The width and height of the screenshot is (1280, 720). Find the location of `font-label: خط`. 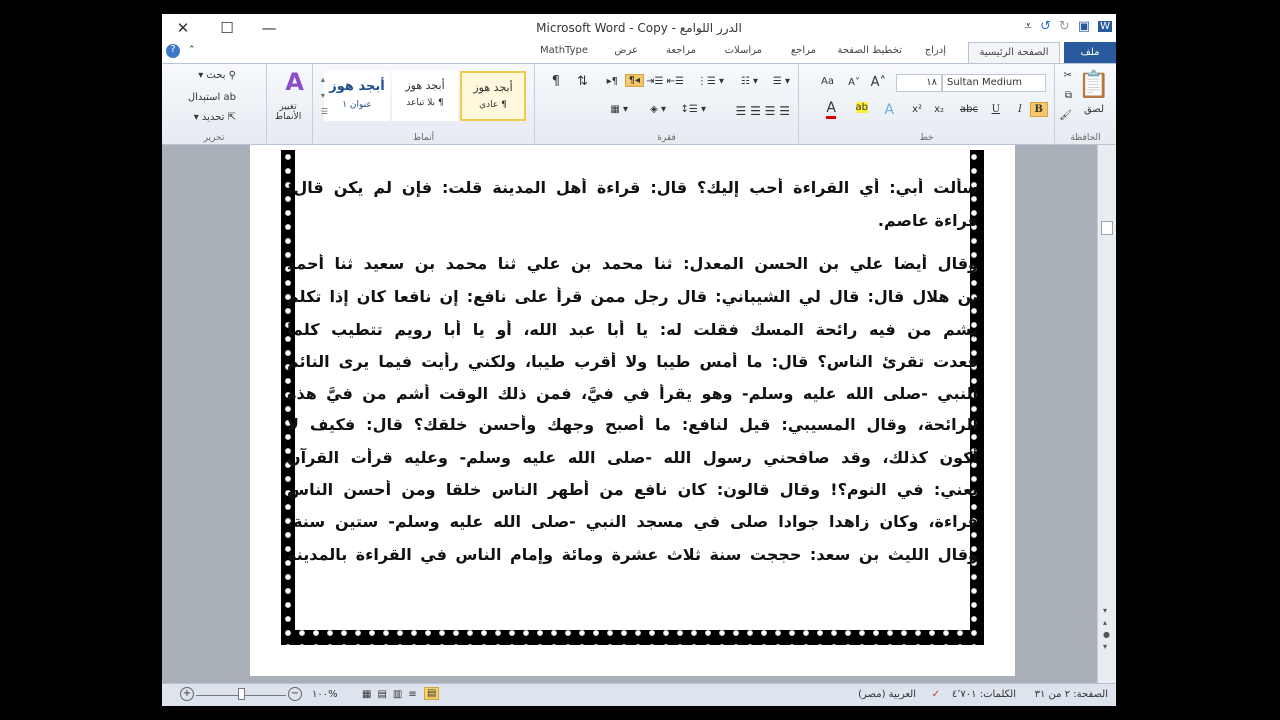

font-label: خط is located at coordinates (926, 138).